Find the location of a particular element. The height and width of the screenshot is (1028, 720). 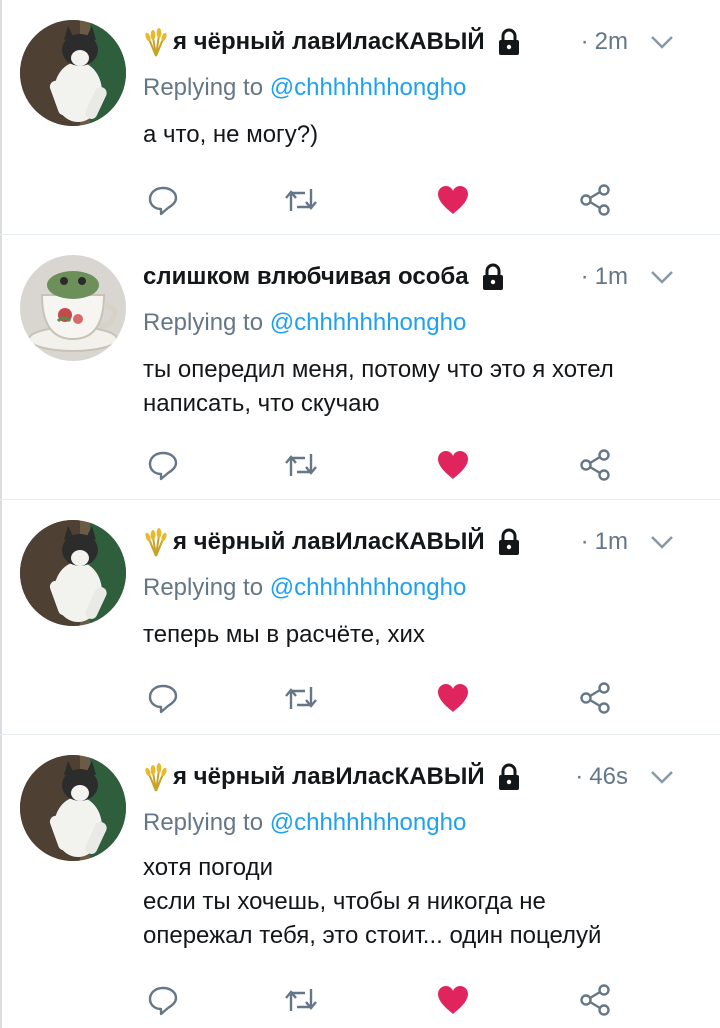

tweet-header: я чёрный лавИласКАВЫЙ · 46s is located at coordinates (423, 777).